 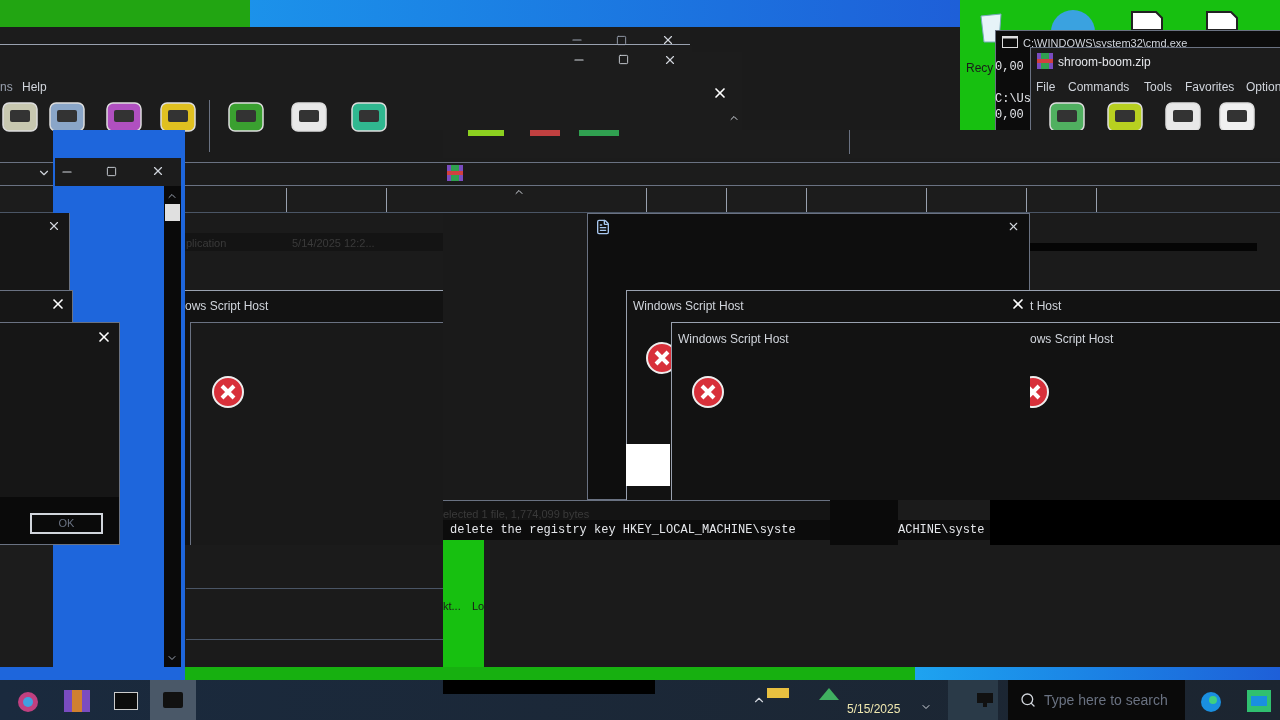 I want to click on menu-item: Option, so click(x=1263, y=87).